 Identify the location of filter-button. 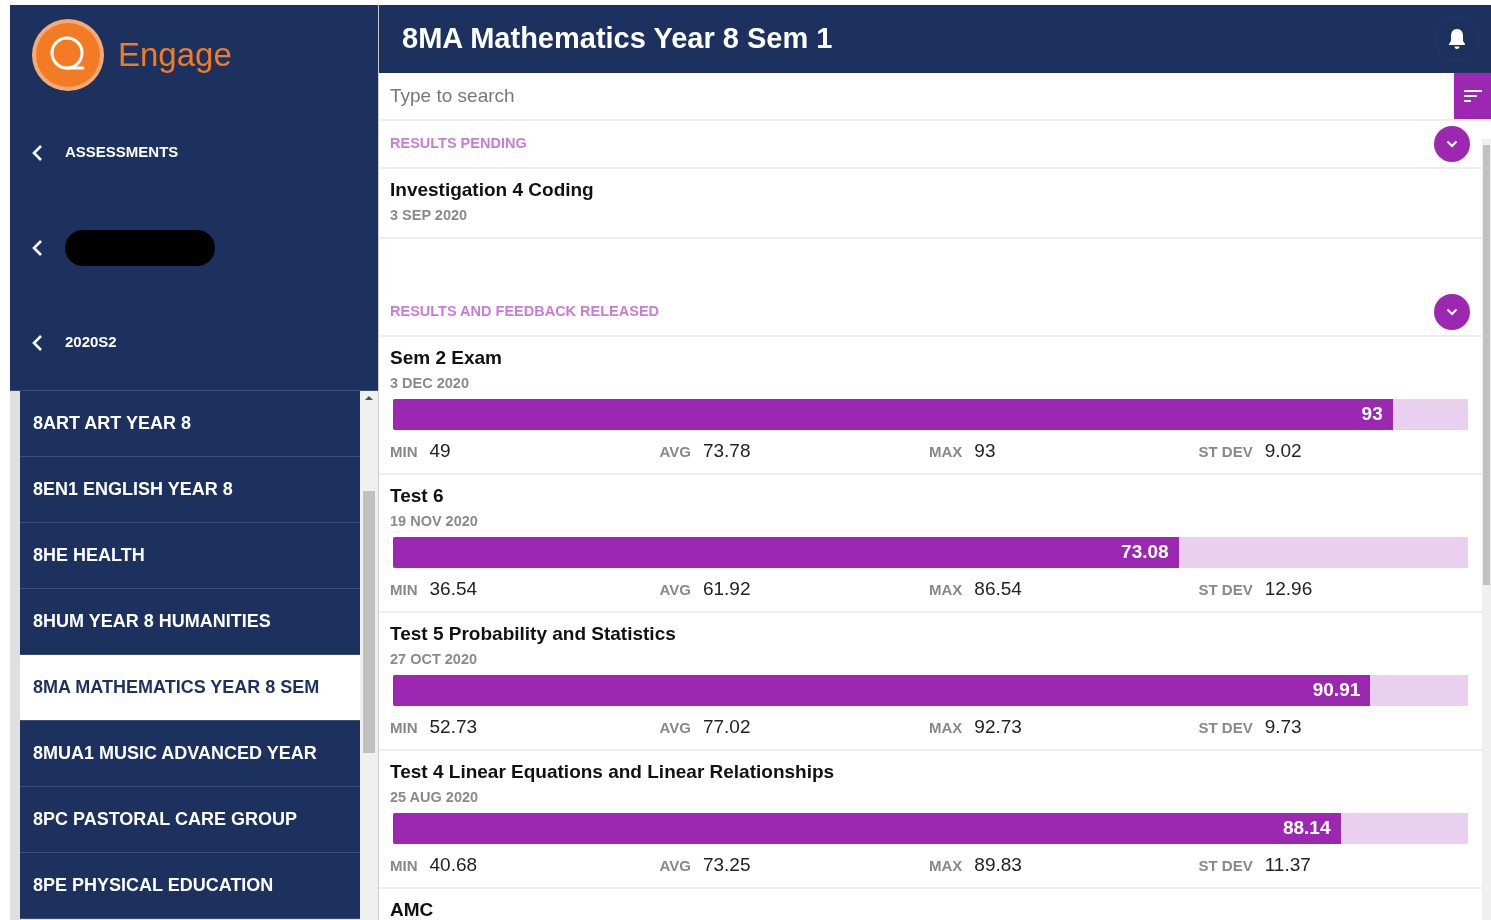
(1472, 96).